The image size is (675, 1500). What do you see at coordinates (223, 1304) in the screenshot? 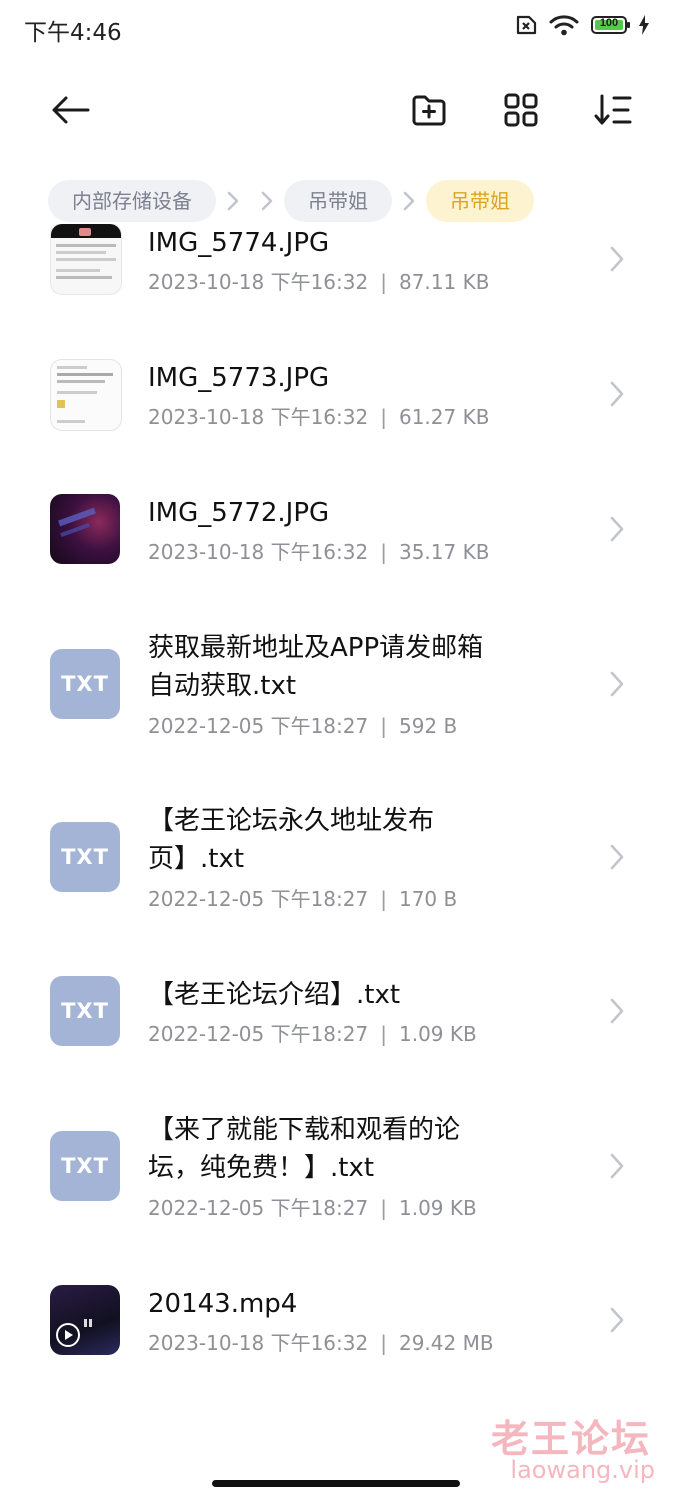
I see `file-name: 20143.mp4` at bounding box center [223, 1304].